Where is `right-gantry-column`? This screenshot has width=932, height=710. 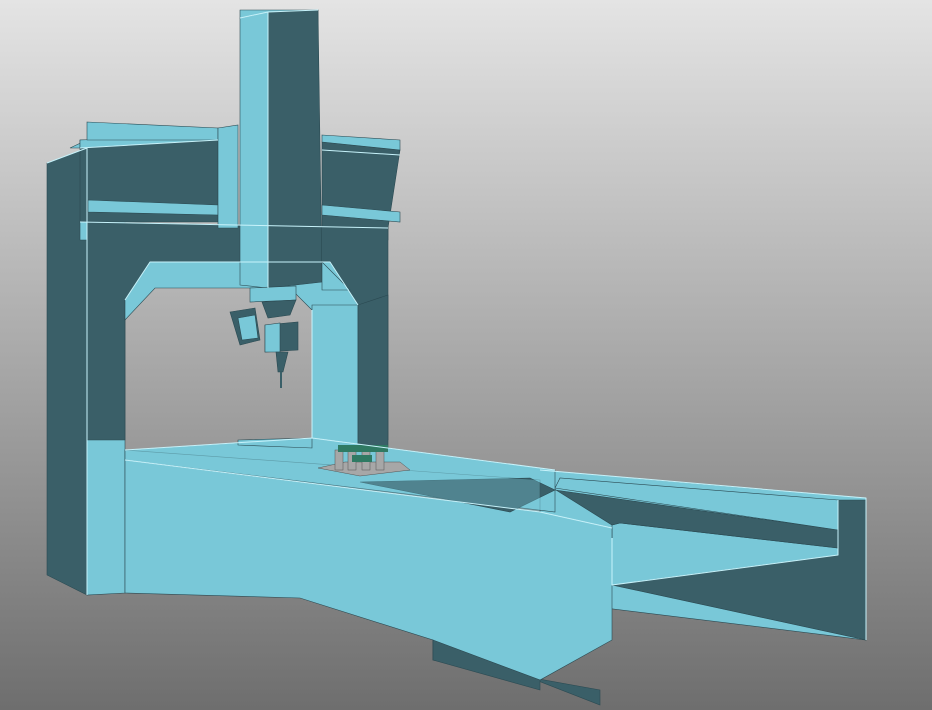
right-gantry-column is located at coordinates (350, 371).